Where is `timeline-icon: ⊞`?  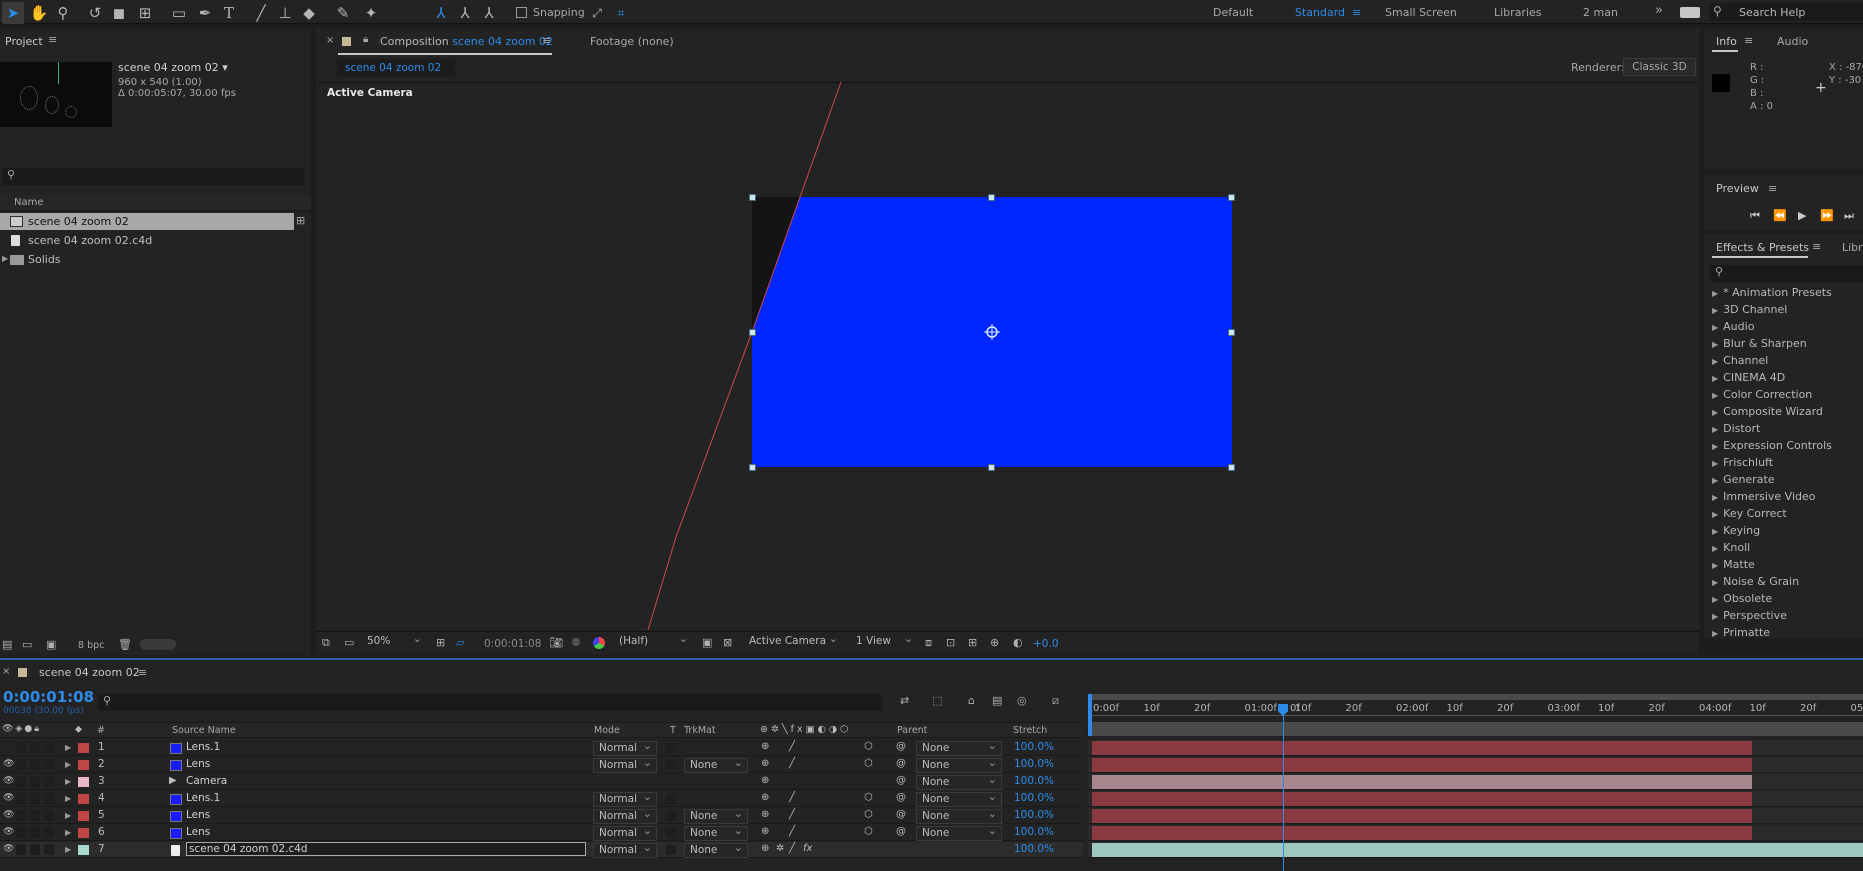
timeline-icon: ⊞ is located at coordinates (972, 642).